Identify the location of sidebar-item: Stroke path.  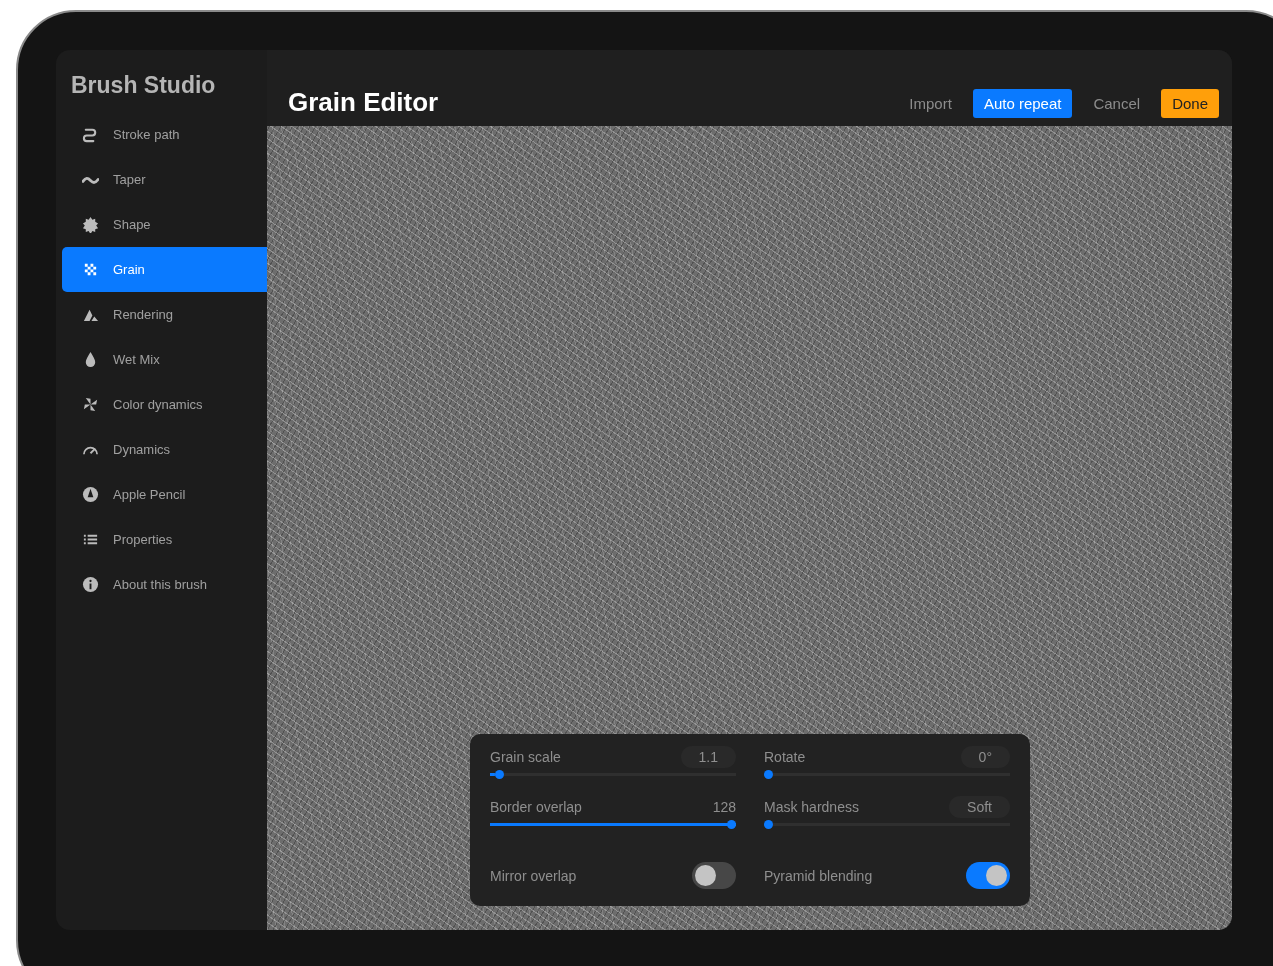
(164, 134).